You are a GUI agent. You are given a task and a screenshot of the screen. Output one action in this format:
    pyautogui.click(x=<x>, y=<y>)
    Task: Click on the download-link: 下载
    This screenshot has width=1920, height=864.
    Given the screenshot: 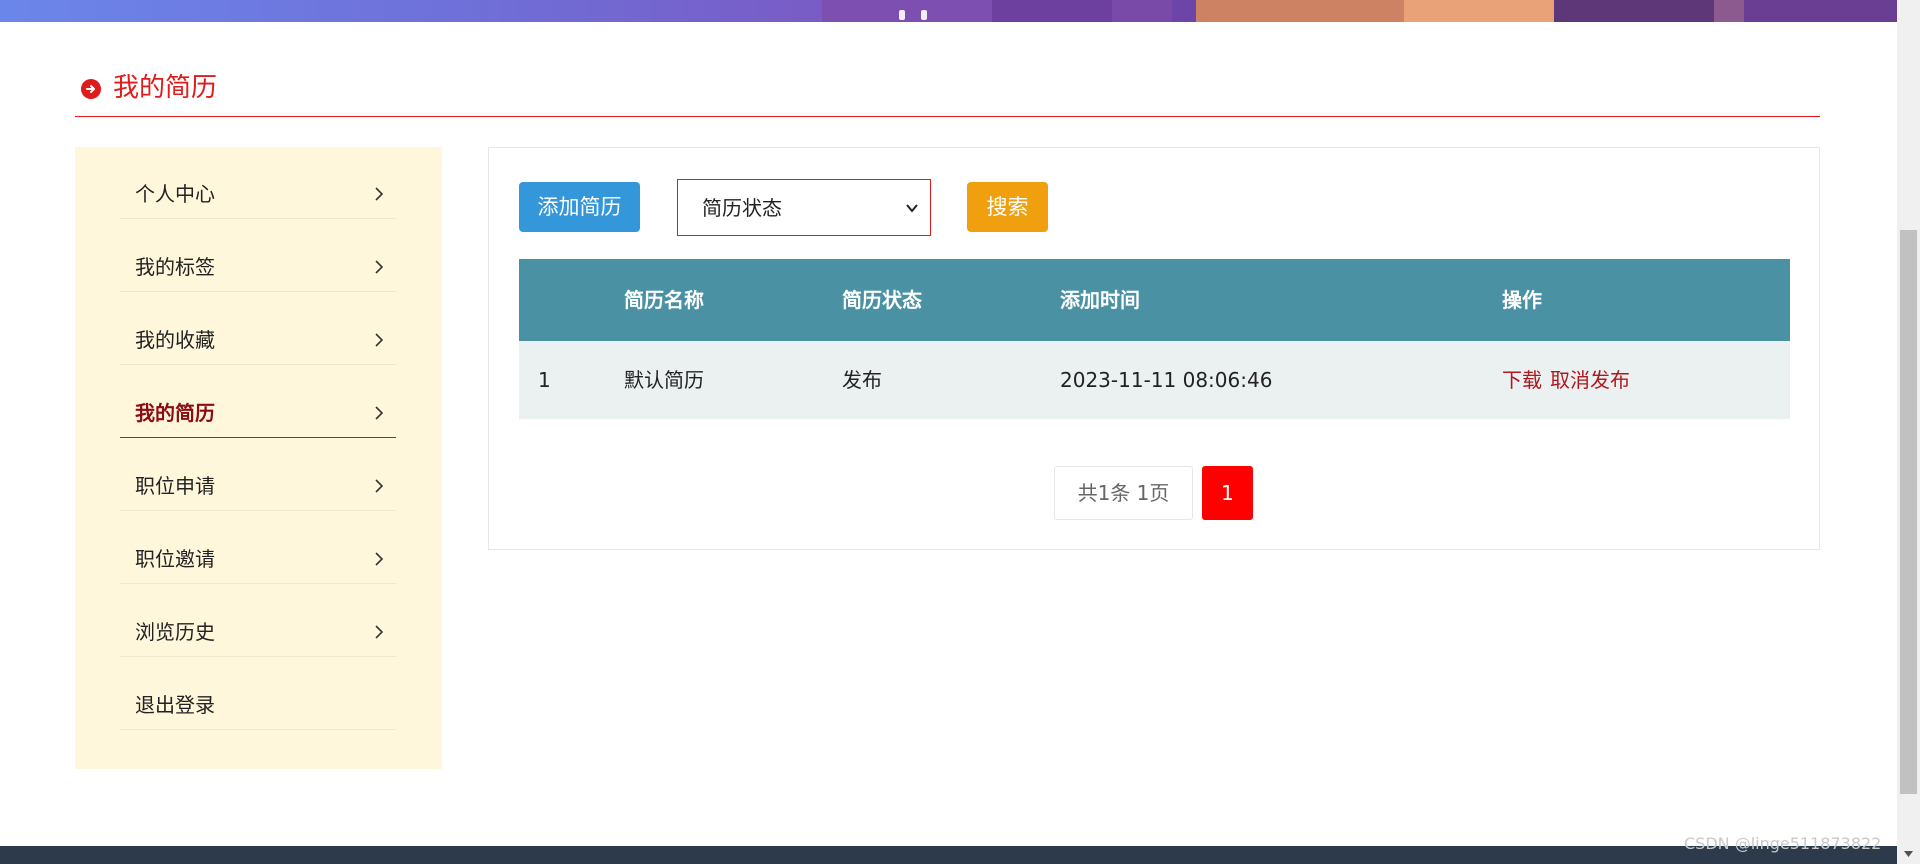 What is the action you would take?
    pyautogui.click(x=1522, y=380)
    